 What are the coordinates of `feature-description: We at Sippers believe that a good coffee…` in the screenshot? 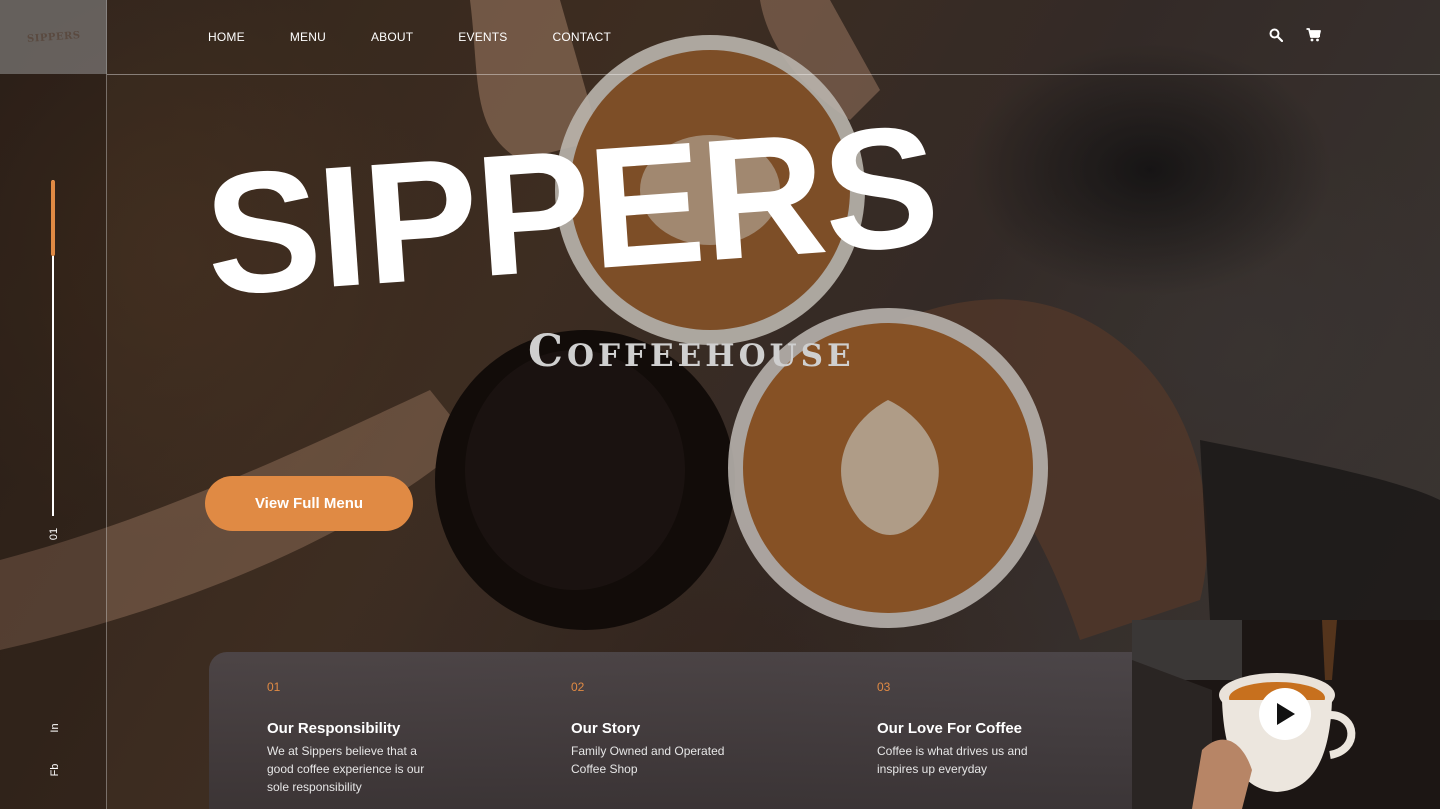 It's located at (346, 769).